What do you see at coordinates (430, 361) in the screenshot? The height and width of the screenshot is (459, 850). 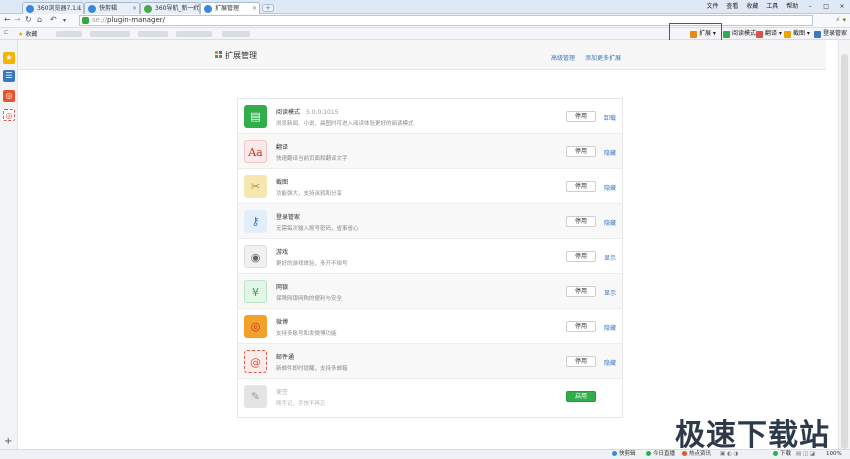 I see `extension-row: @ 邮件通 新邮件即时提醒，支持多邮箱 停用 隐藏` at bounding box center [430, 361].